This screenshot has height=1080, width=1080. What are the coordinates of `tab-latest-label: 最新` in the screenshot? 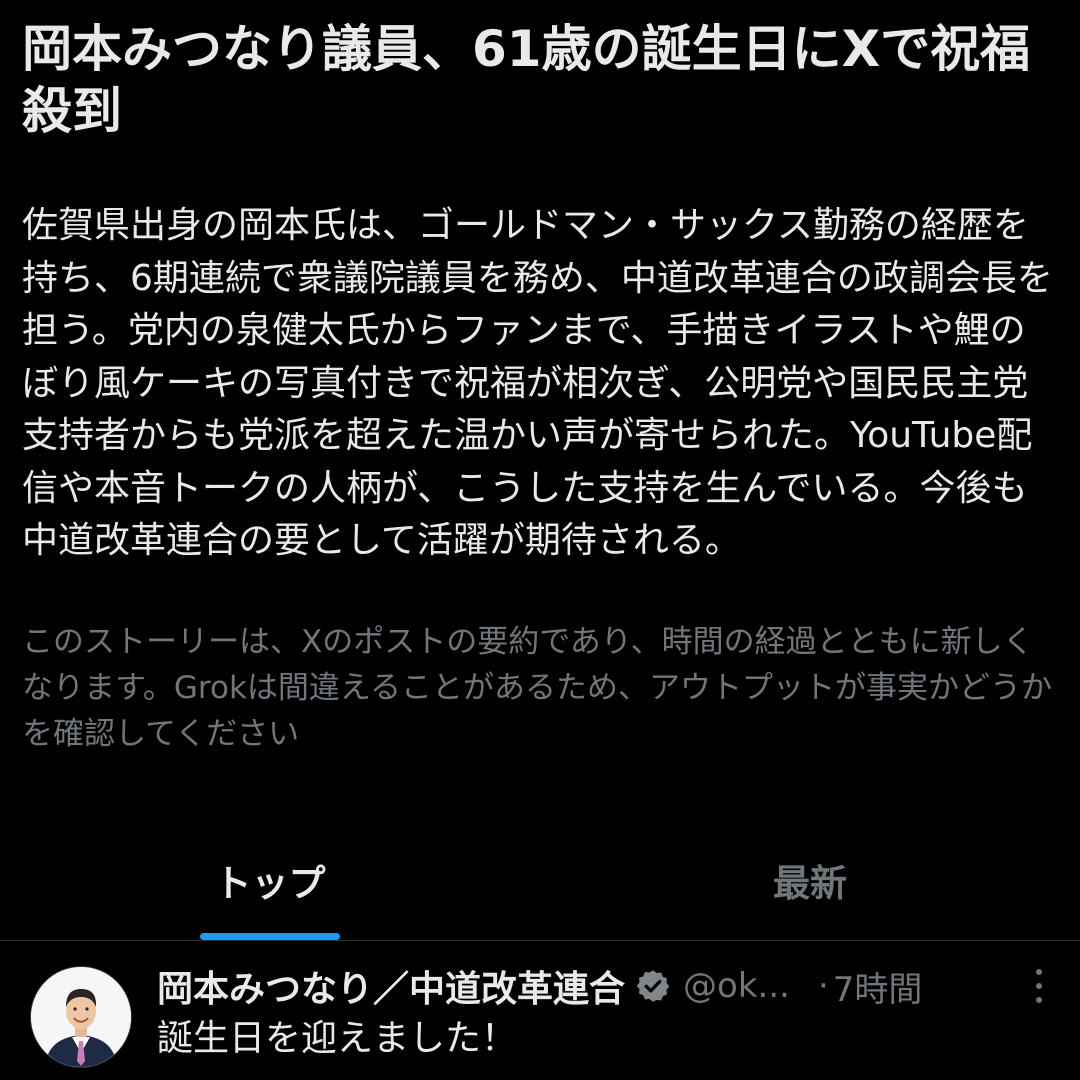 It's located at (810, 883).